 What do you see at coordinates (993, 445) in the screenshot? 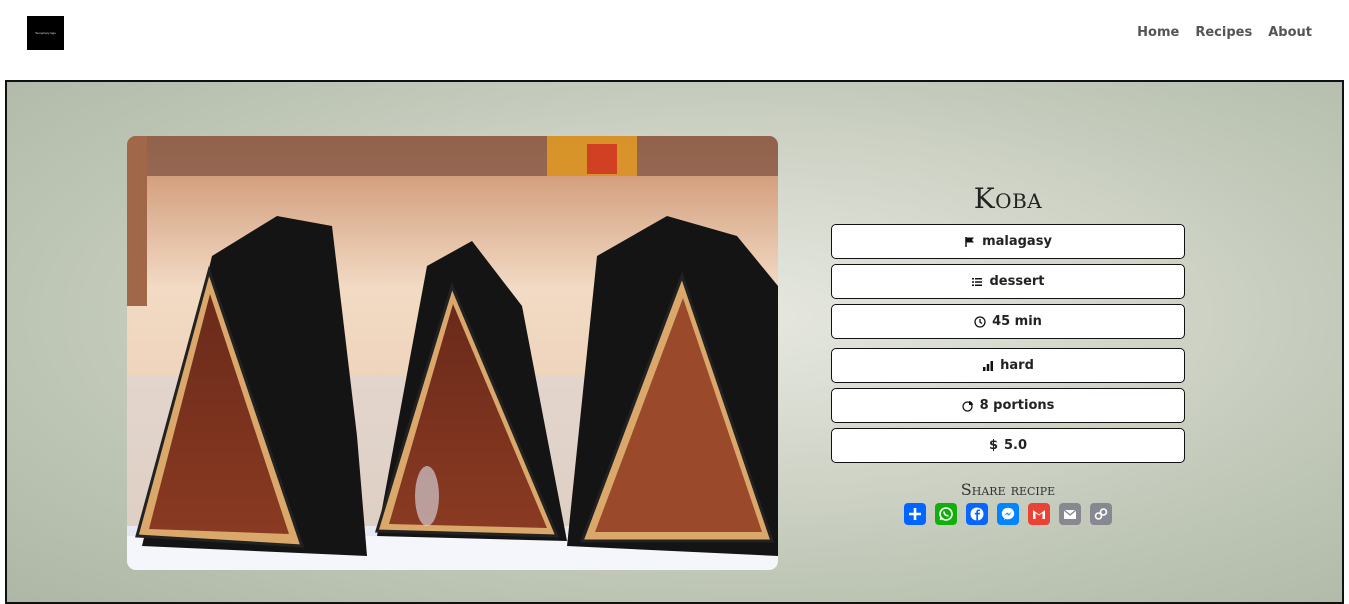
I see `dollar-icon: $` at bounding box center [993, 445].